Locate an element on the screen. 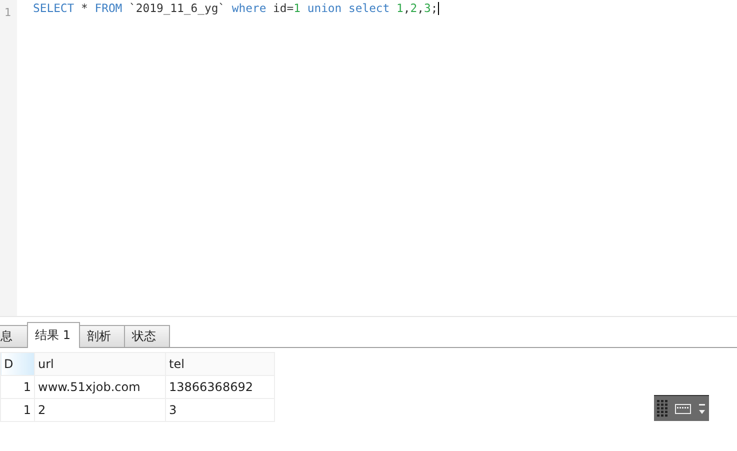  minimize-icon is located at coordinates (702, 409).